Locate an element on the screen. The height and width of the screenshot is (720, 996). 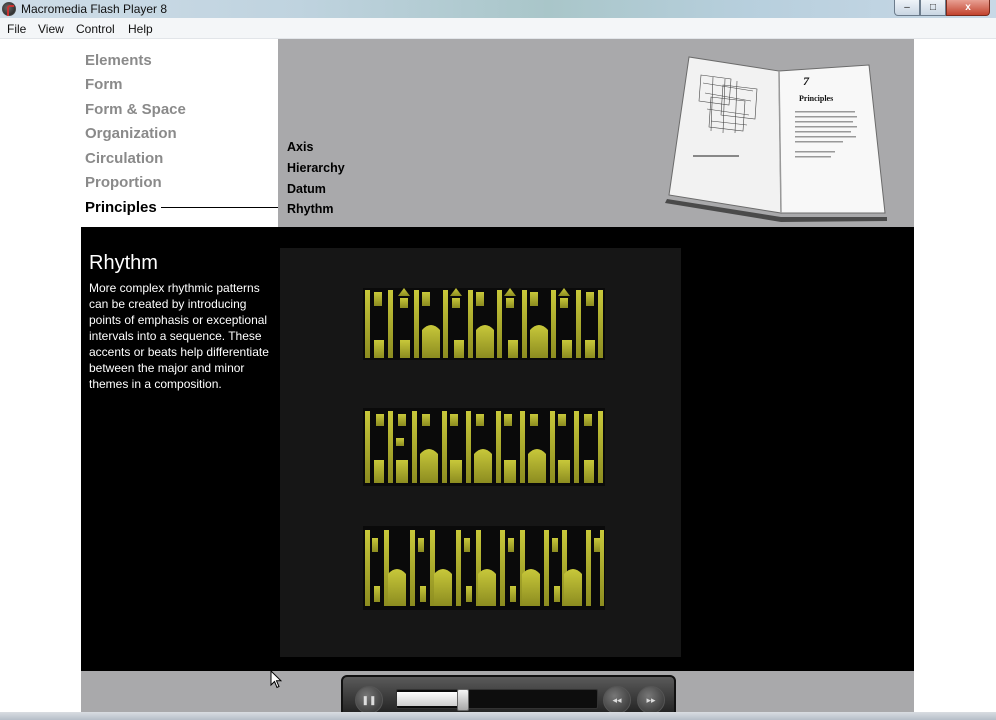
pause-icon: ❚❚ is located at coordinates (369, 700).